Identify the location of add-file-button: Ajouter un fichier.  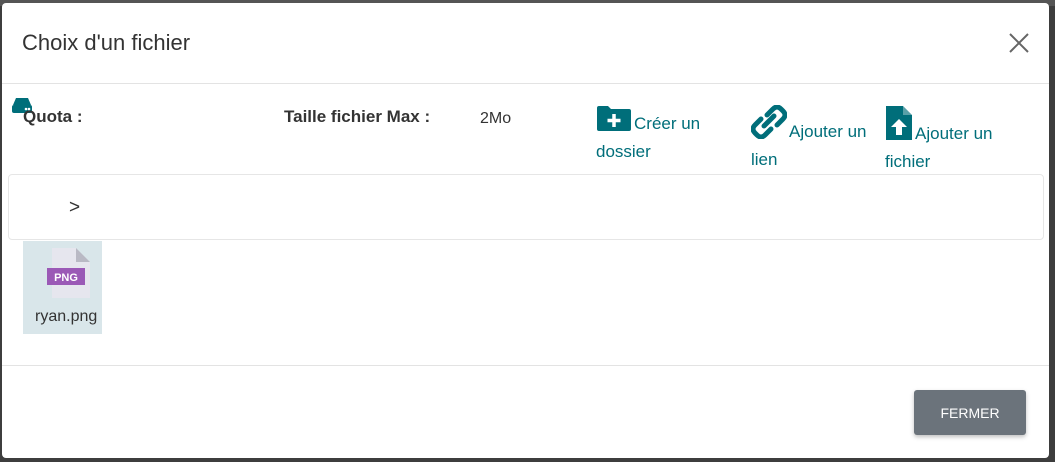
(950, 140).